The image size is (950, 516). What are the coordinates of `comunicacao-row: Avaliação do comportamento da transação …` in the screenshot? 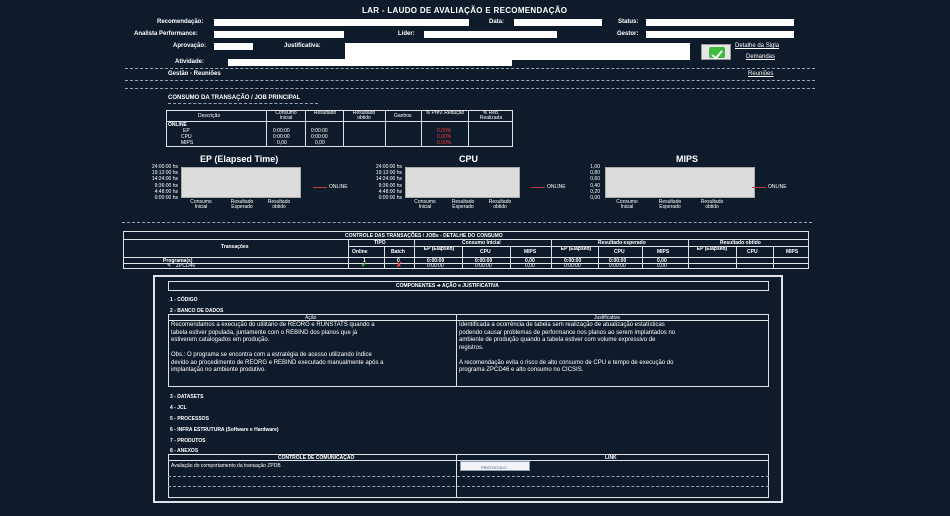 It's located at (226, 466).